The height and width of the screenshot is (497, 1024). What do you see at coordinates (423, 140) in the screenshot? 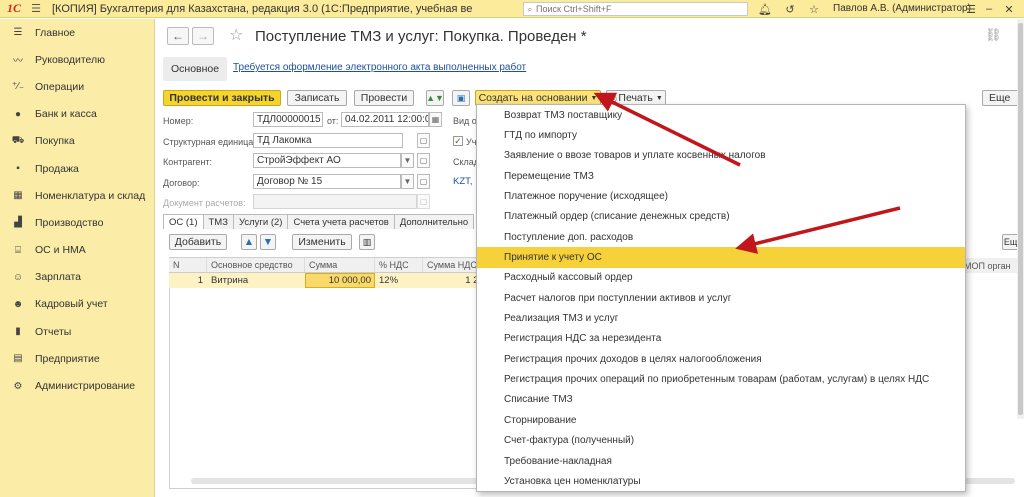
I see `unit-open-icon: ▢` at bounding box center [423, 140].